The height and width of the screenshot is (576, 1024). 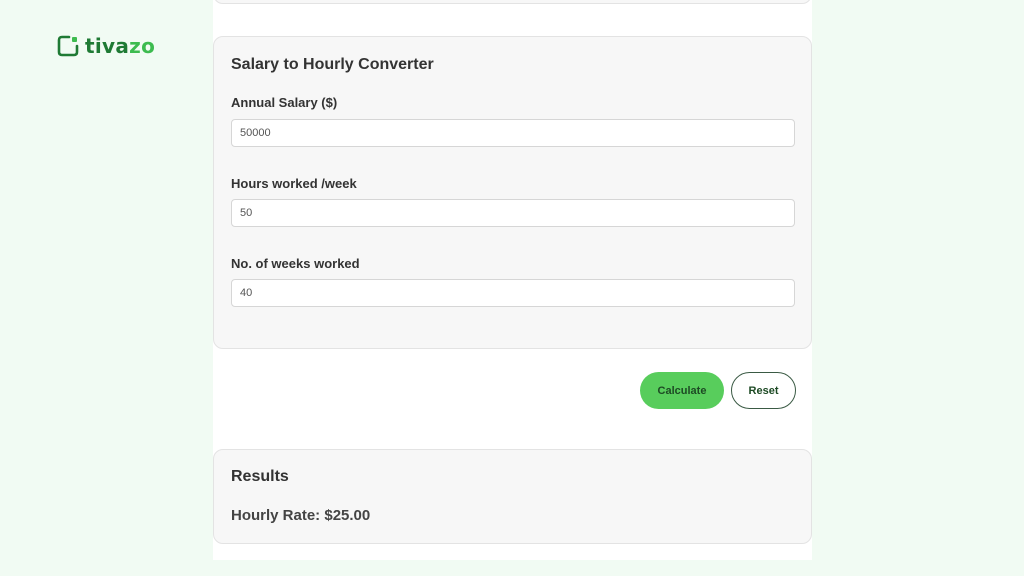 I want to click on reset-button: Reset, so click(x=763, y=390).